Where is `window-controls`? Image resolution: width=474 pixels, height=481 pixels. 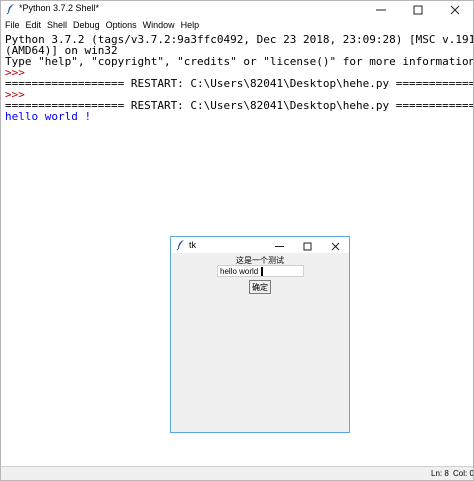
window-controls is located at coordinates (417, 9).